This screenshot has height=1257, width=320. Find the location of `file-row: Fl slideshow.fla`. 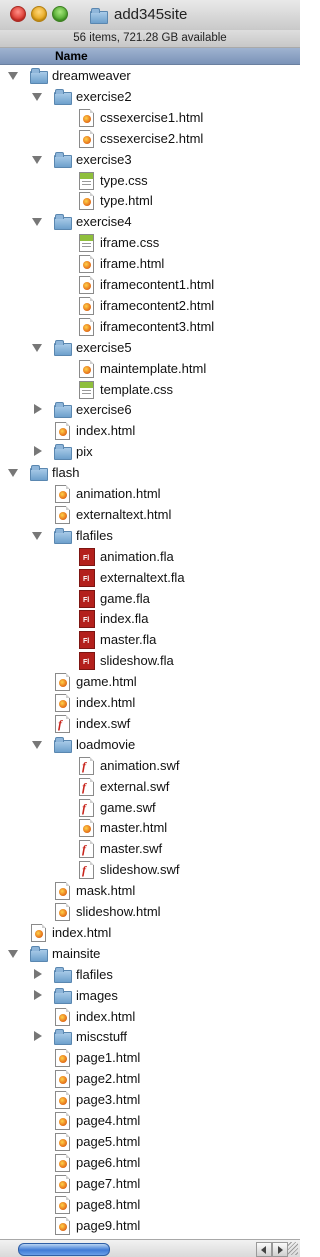

file-row: Fl slideshow.fla is located at coordinates (150, 660).